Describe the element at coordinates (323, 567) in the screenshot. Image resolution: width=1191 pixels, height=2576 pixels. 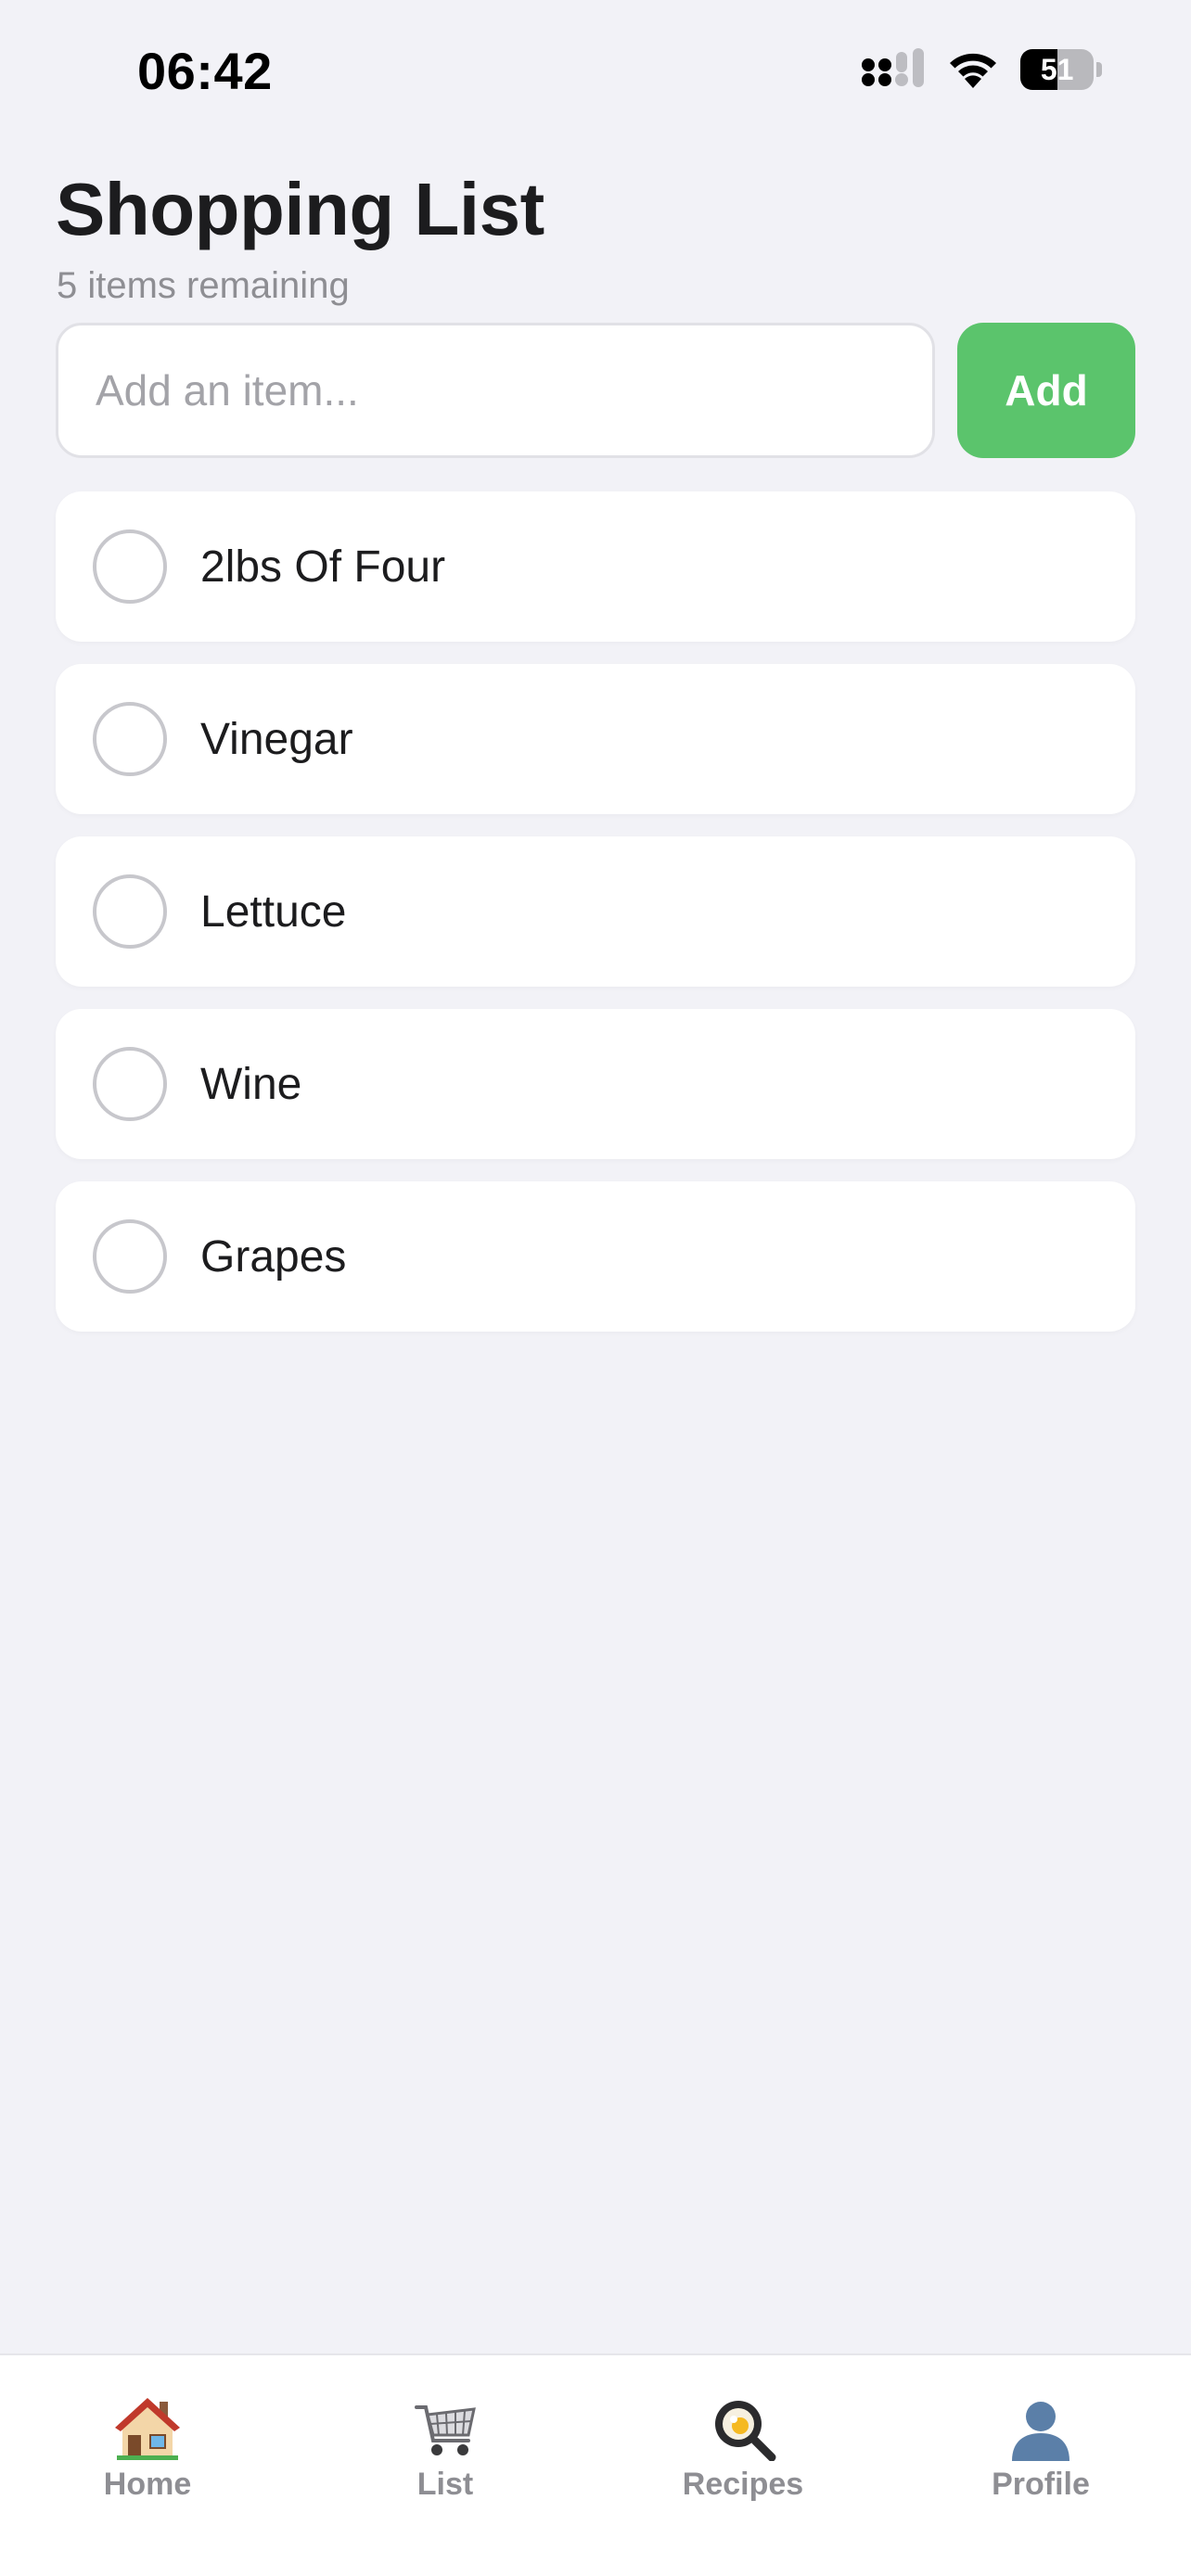
I see `item-label: 2lbs Of Four` at that location.